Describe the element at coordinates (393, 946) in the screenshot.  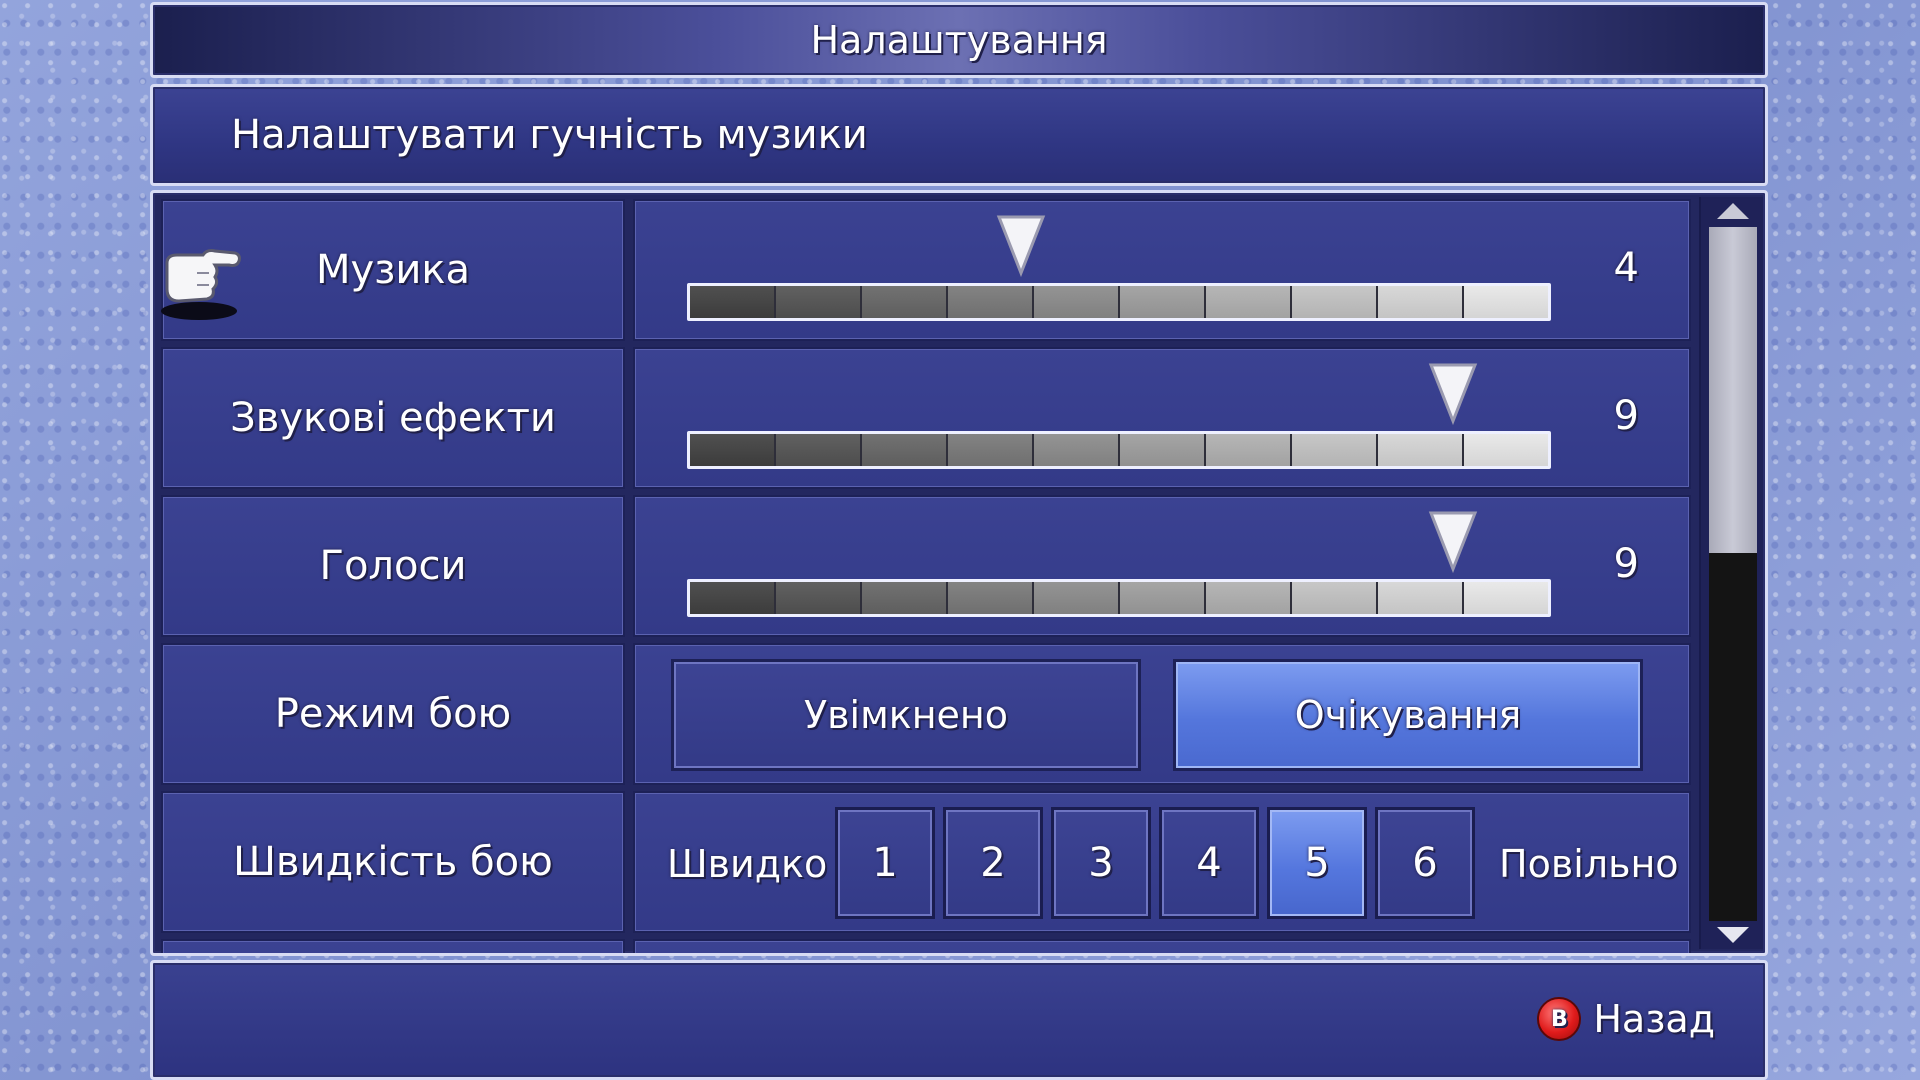
I see `setting-label-cell` at that location.